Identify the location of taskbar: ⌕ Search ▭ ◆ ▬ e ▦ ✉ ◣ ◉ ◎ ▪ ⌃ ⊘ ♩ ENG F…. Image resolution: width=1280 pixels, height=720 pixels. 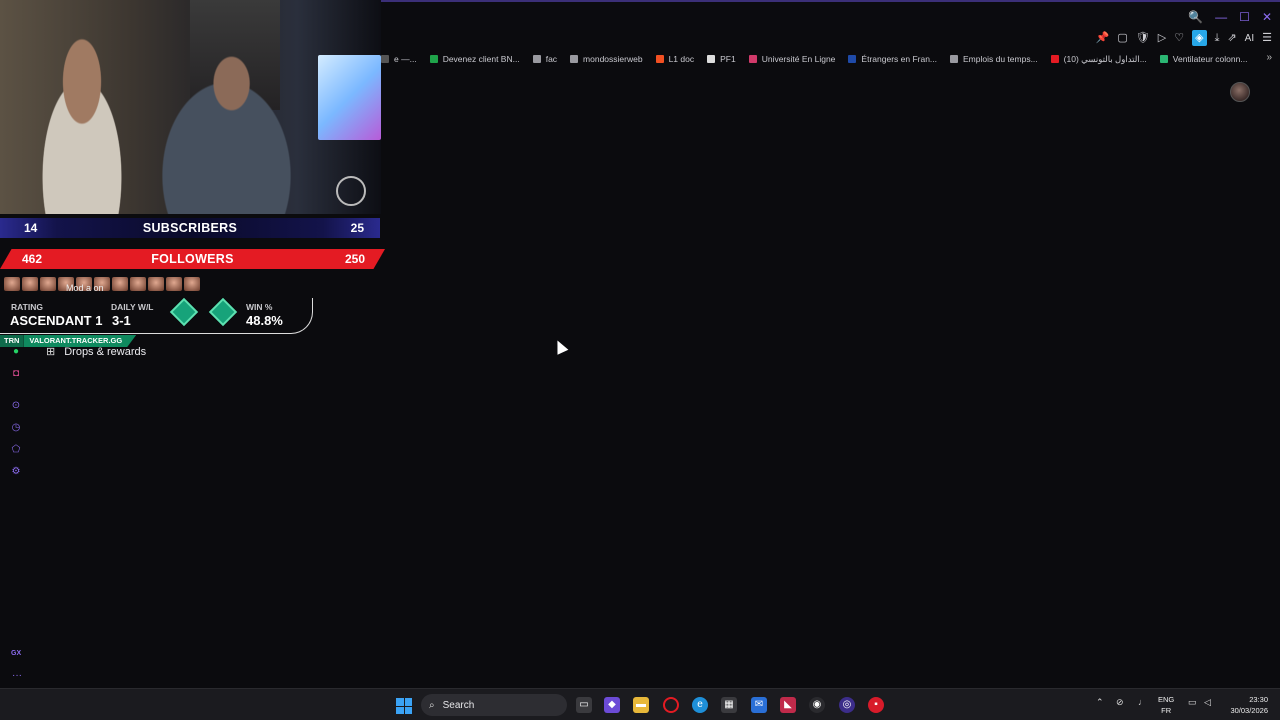
(640, 704).